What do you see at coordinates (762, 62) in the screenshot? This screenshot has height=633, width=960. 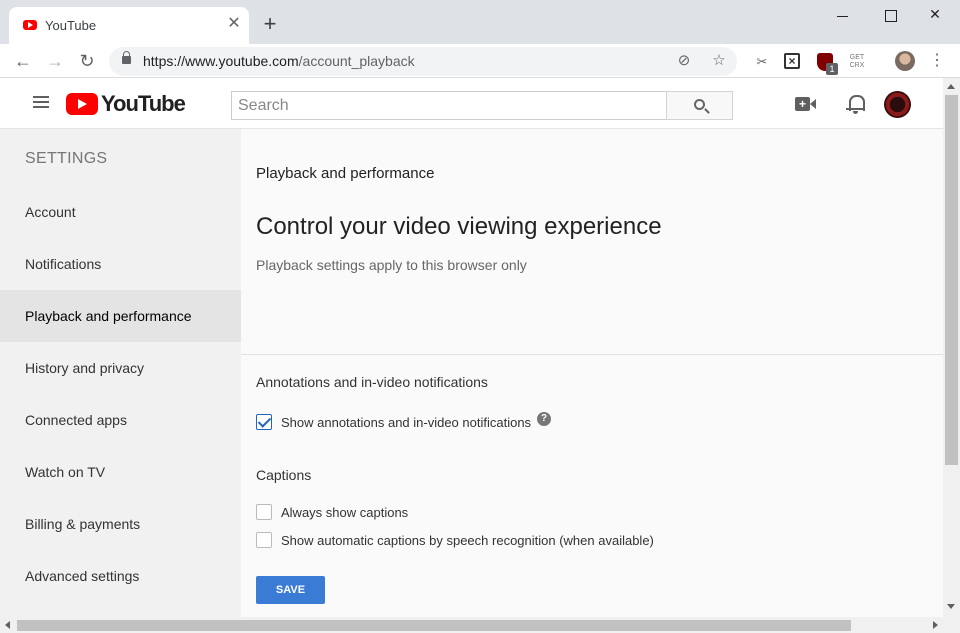 I see `scissors-extension-icon: ✂` at bounding box center [762, 62].